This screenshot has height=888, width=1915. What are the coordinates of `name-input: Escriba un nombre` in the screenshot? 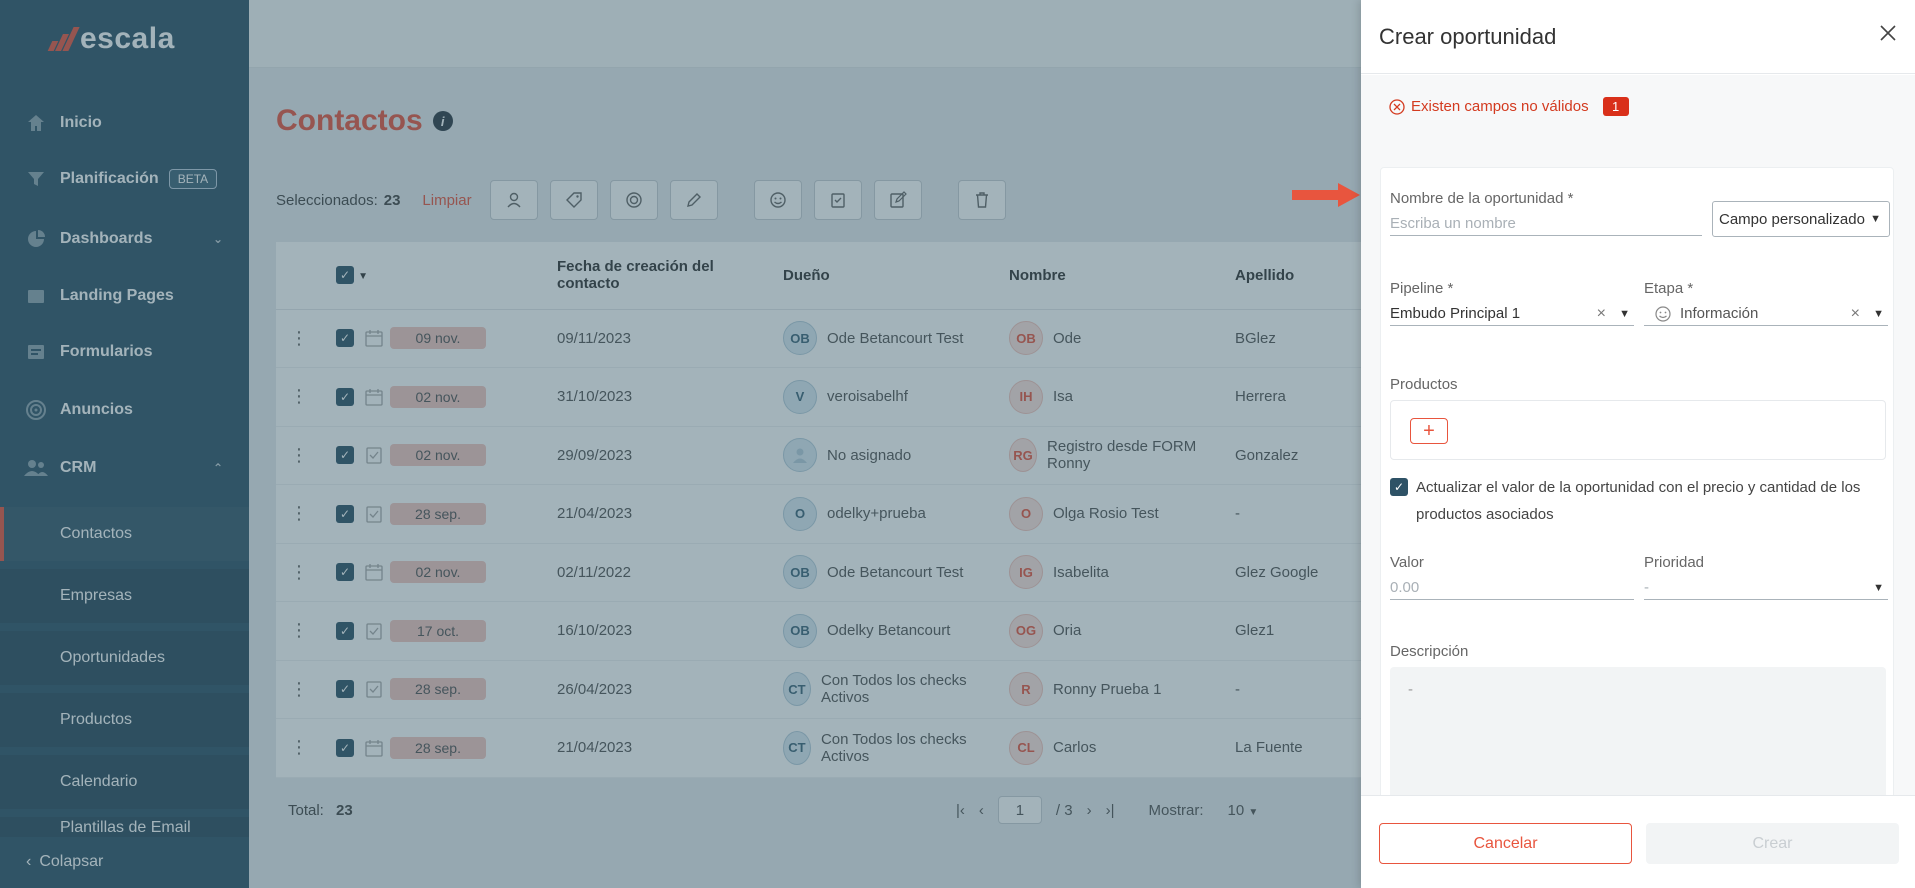 It's located at (1546, 224).